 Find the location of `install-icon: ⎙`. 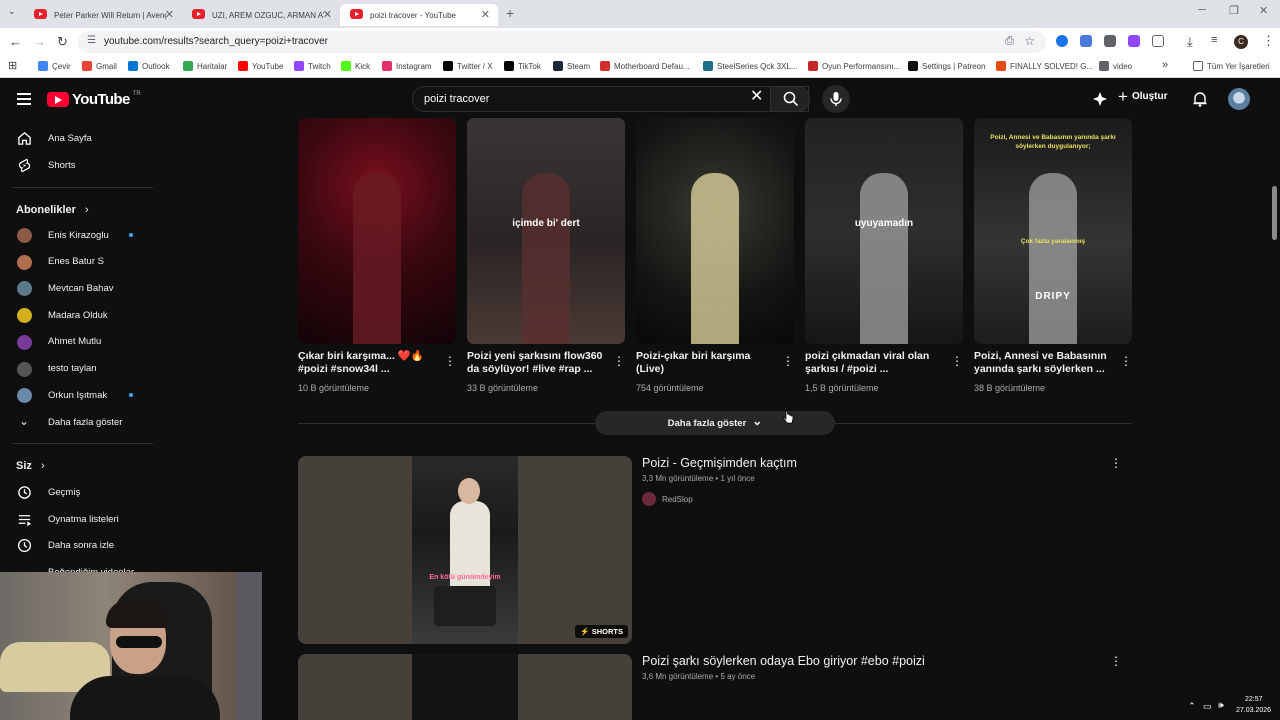

install-icon: ⎙ is located at coordinates (1009, 41).